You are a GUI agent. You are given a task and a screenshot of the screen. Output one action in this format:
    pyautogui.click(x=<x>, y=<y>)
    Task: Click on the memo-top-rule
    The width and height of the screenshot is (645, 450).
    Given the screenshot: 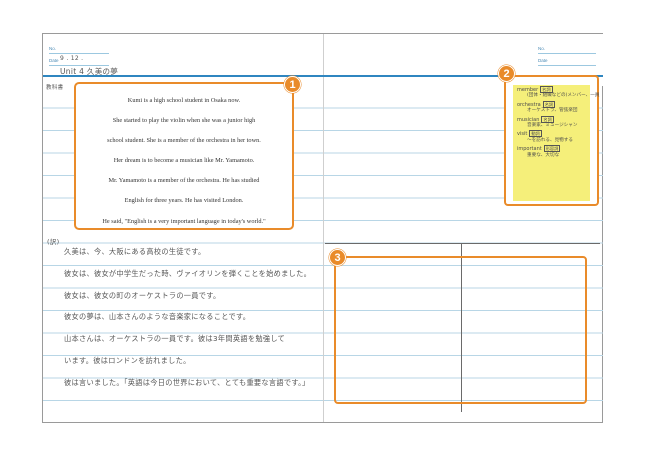 What is the action you would take?
    pyautogui.click(x=462, y=243)
    